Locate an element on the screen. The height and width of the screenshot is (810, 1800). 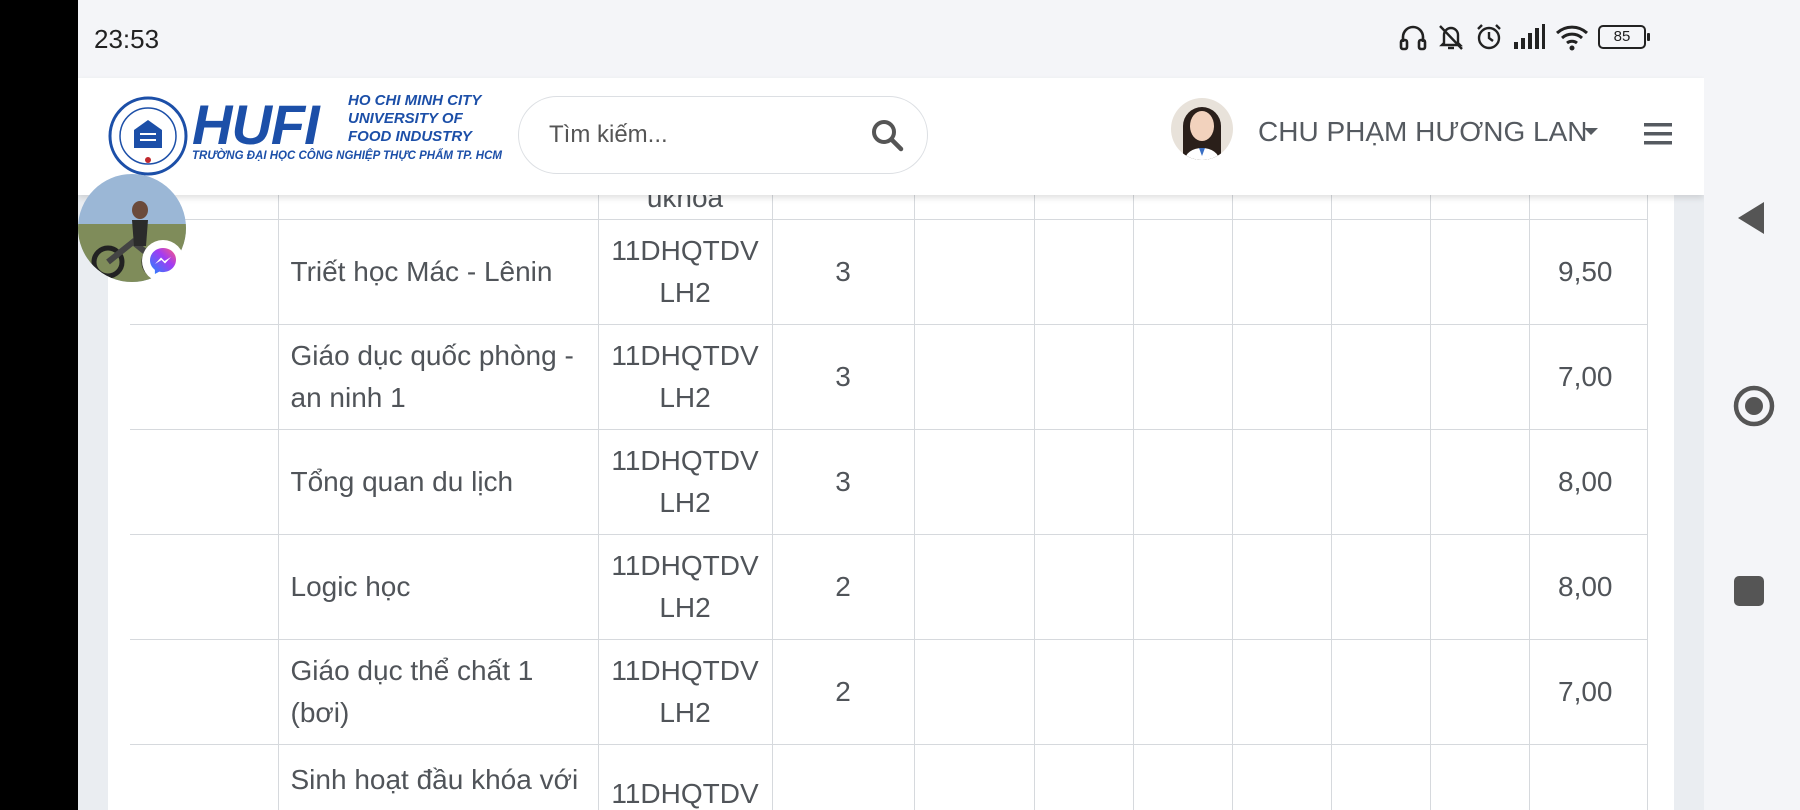
android-nav-bar is located at coordinates (1752, 405).